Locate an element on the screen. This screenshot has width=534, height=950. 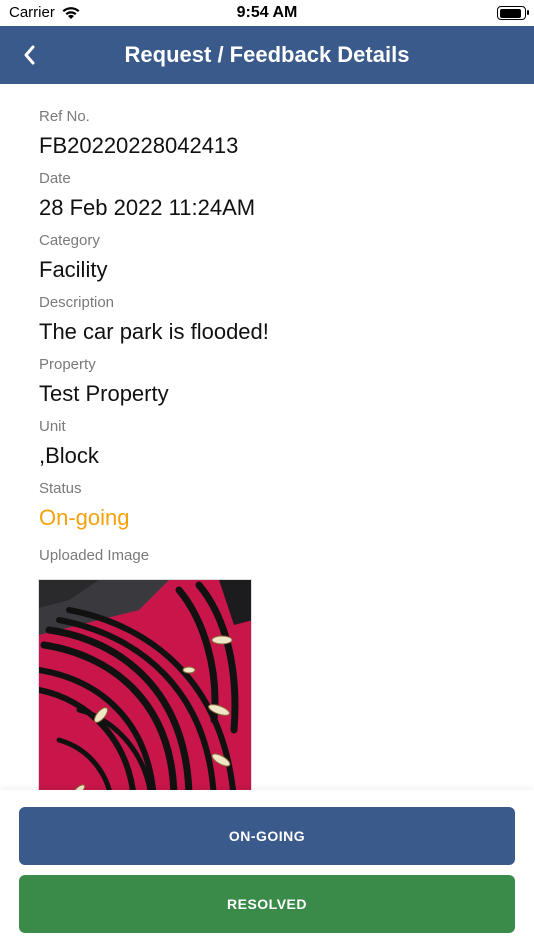
uploaded-image is located at coordinates (145, 689).